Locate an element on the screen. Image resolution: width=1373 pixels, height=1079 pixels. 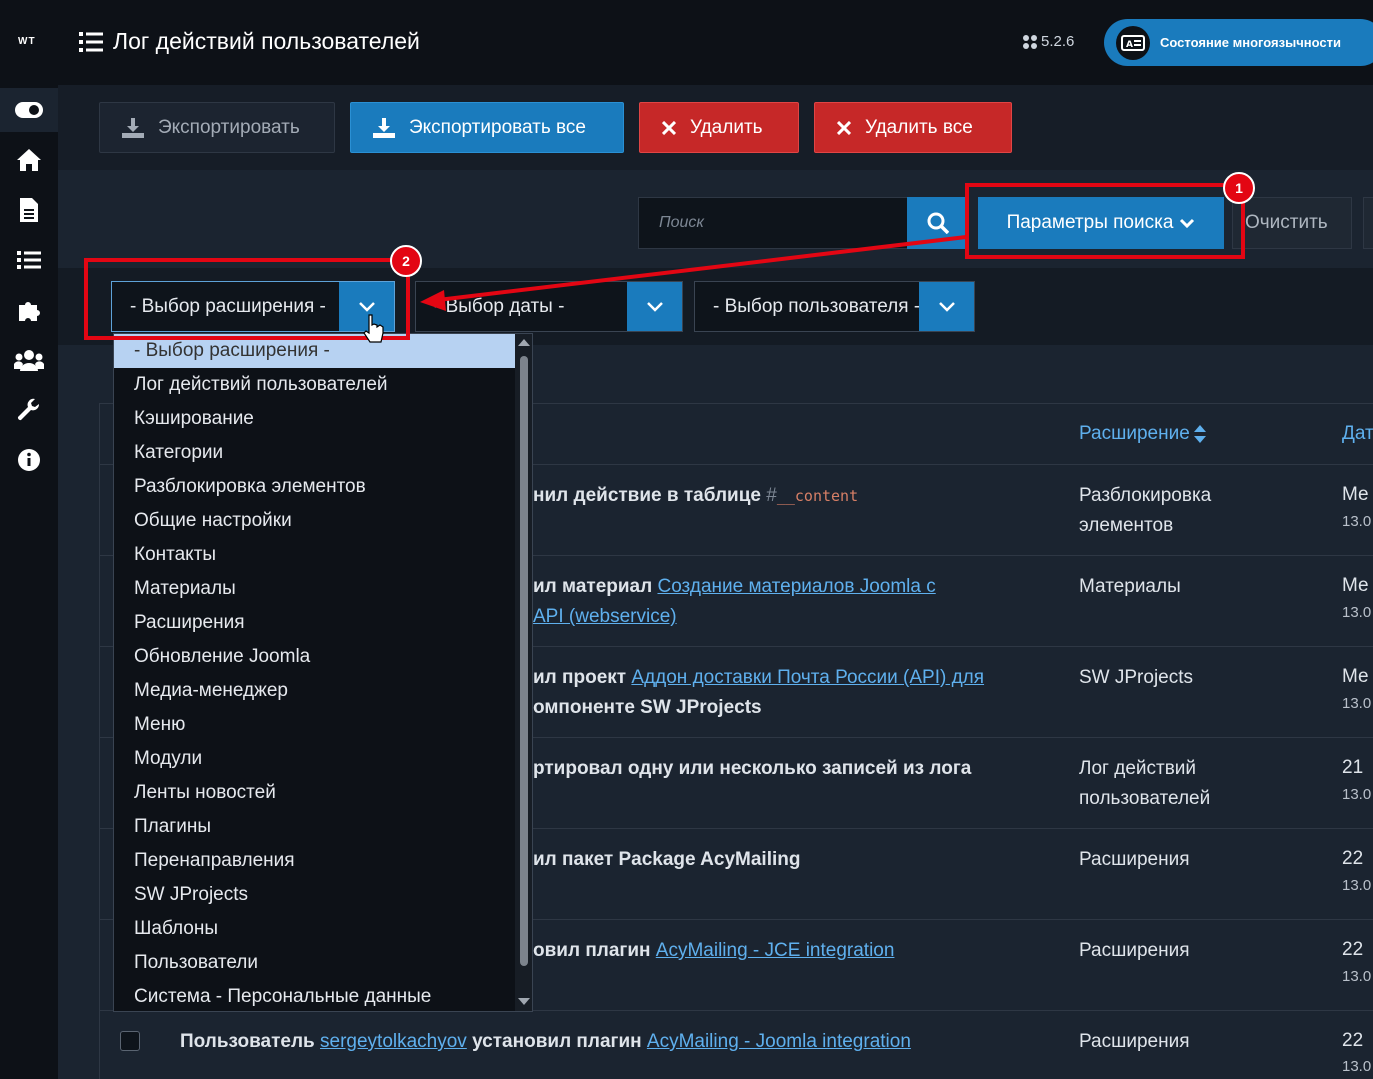
sidebar-toggle is located at coordinates (29, 110).